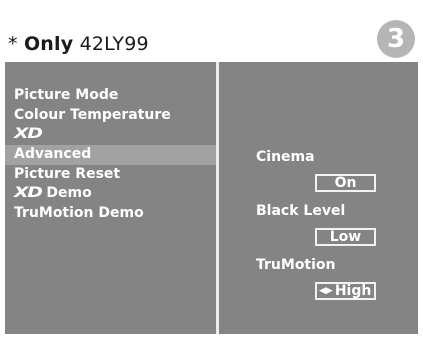  I want to click on menu-item-advanced: Advanced, so click(110, 155).